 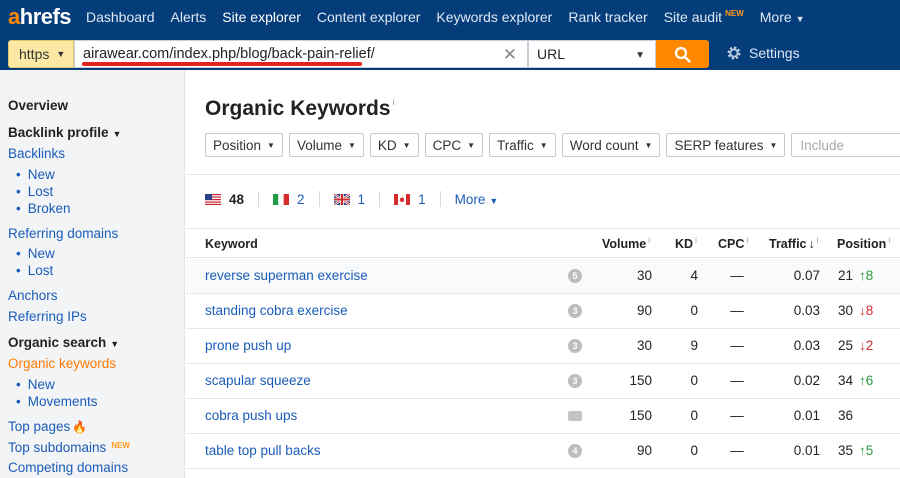 I want to click on volume-value: 30, so click(x=644, y=275).